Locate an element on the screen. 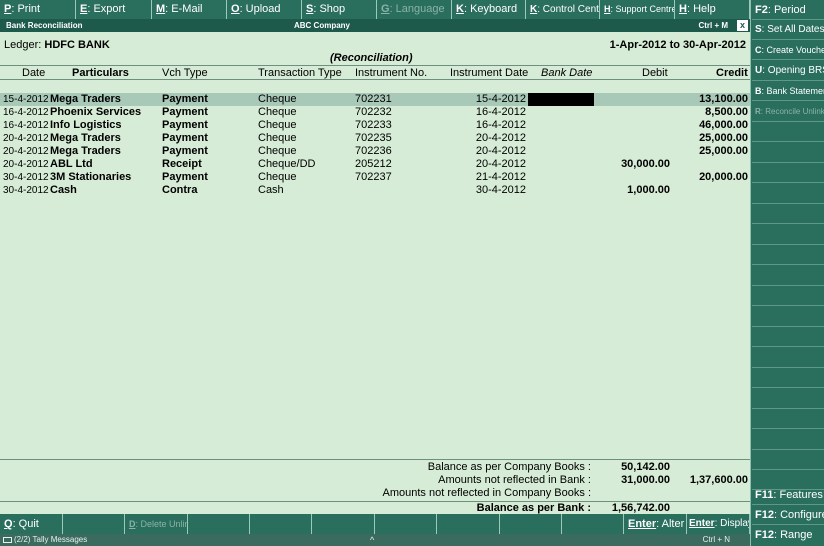  menu-shop: S: Shop is located at coordinates (339, 9).